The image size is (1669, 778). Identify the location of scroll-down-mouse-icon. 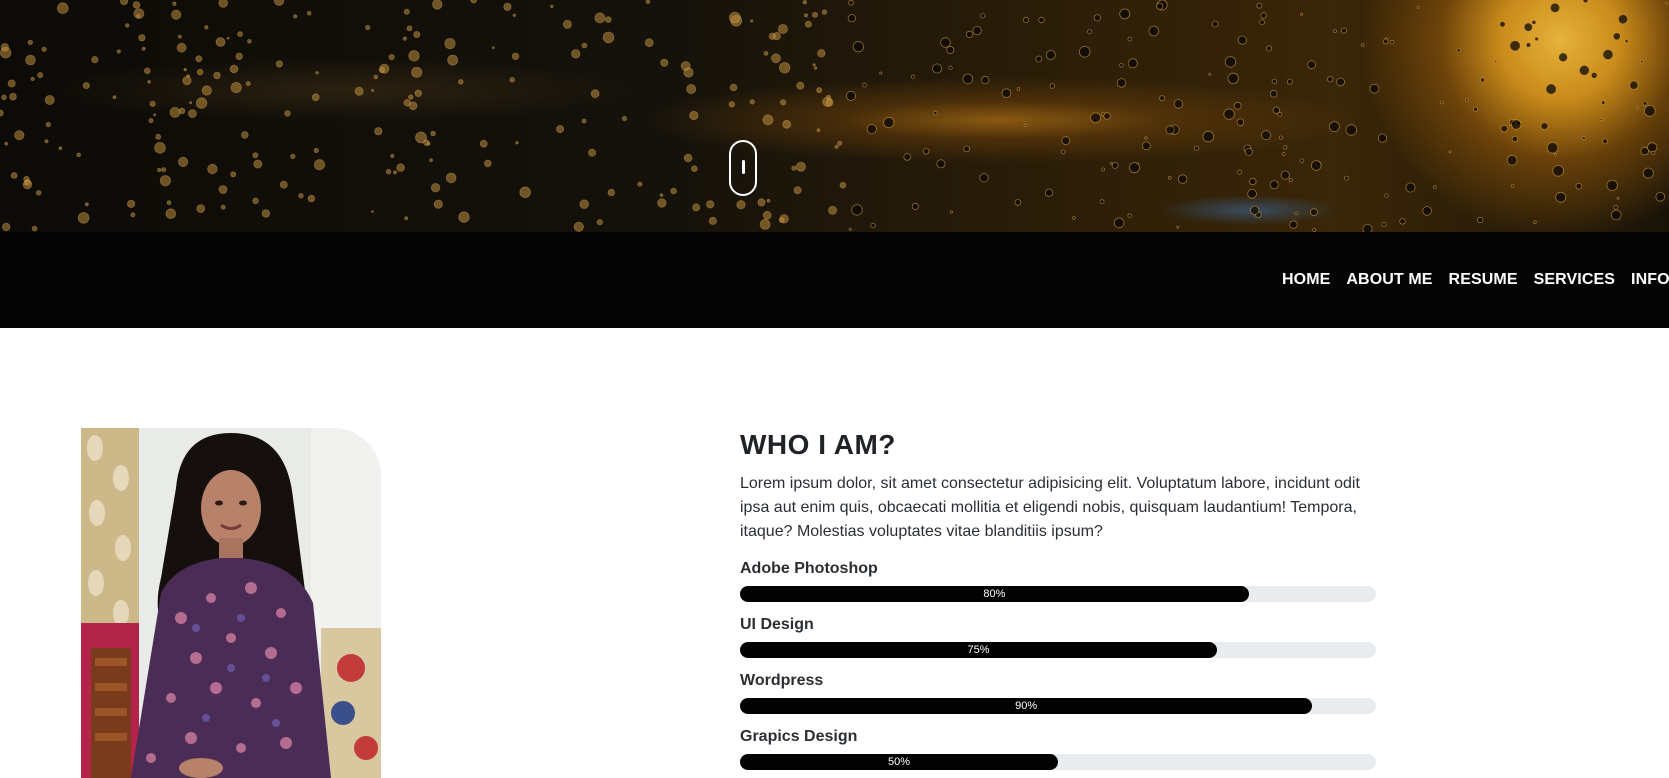
(743, 168).